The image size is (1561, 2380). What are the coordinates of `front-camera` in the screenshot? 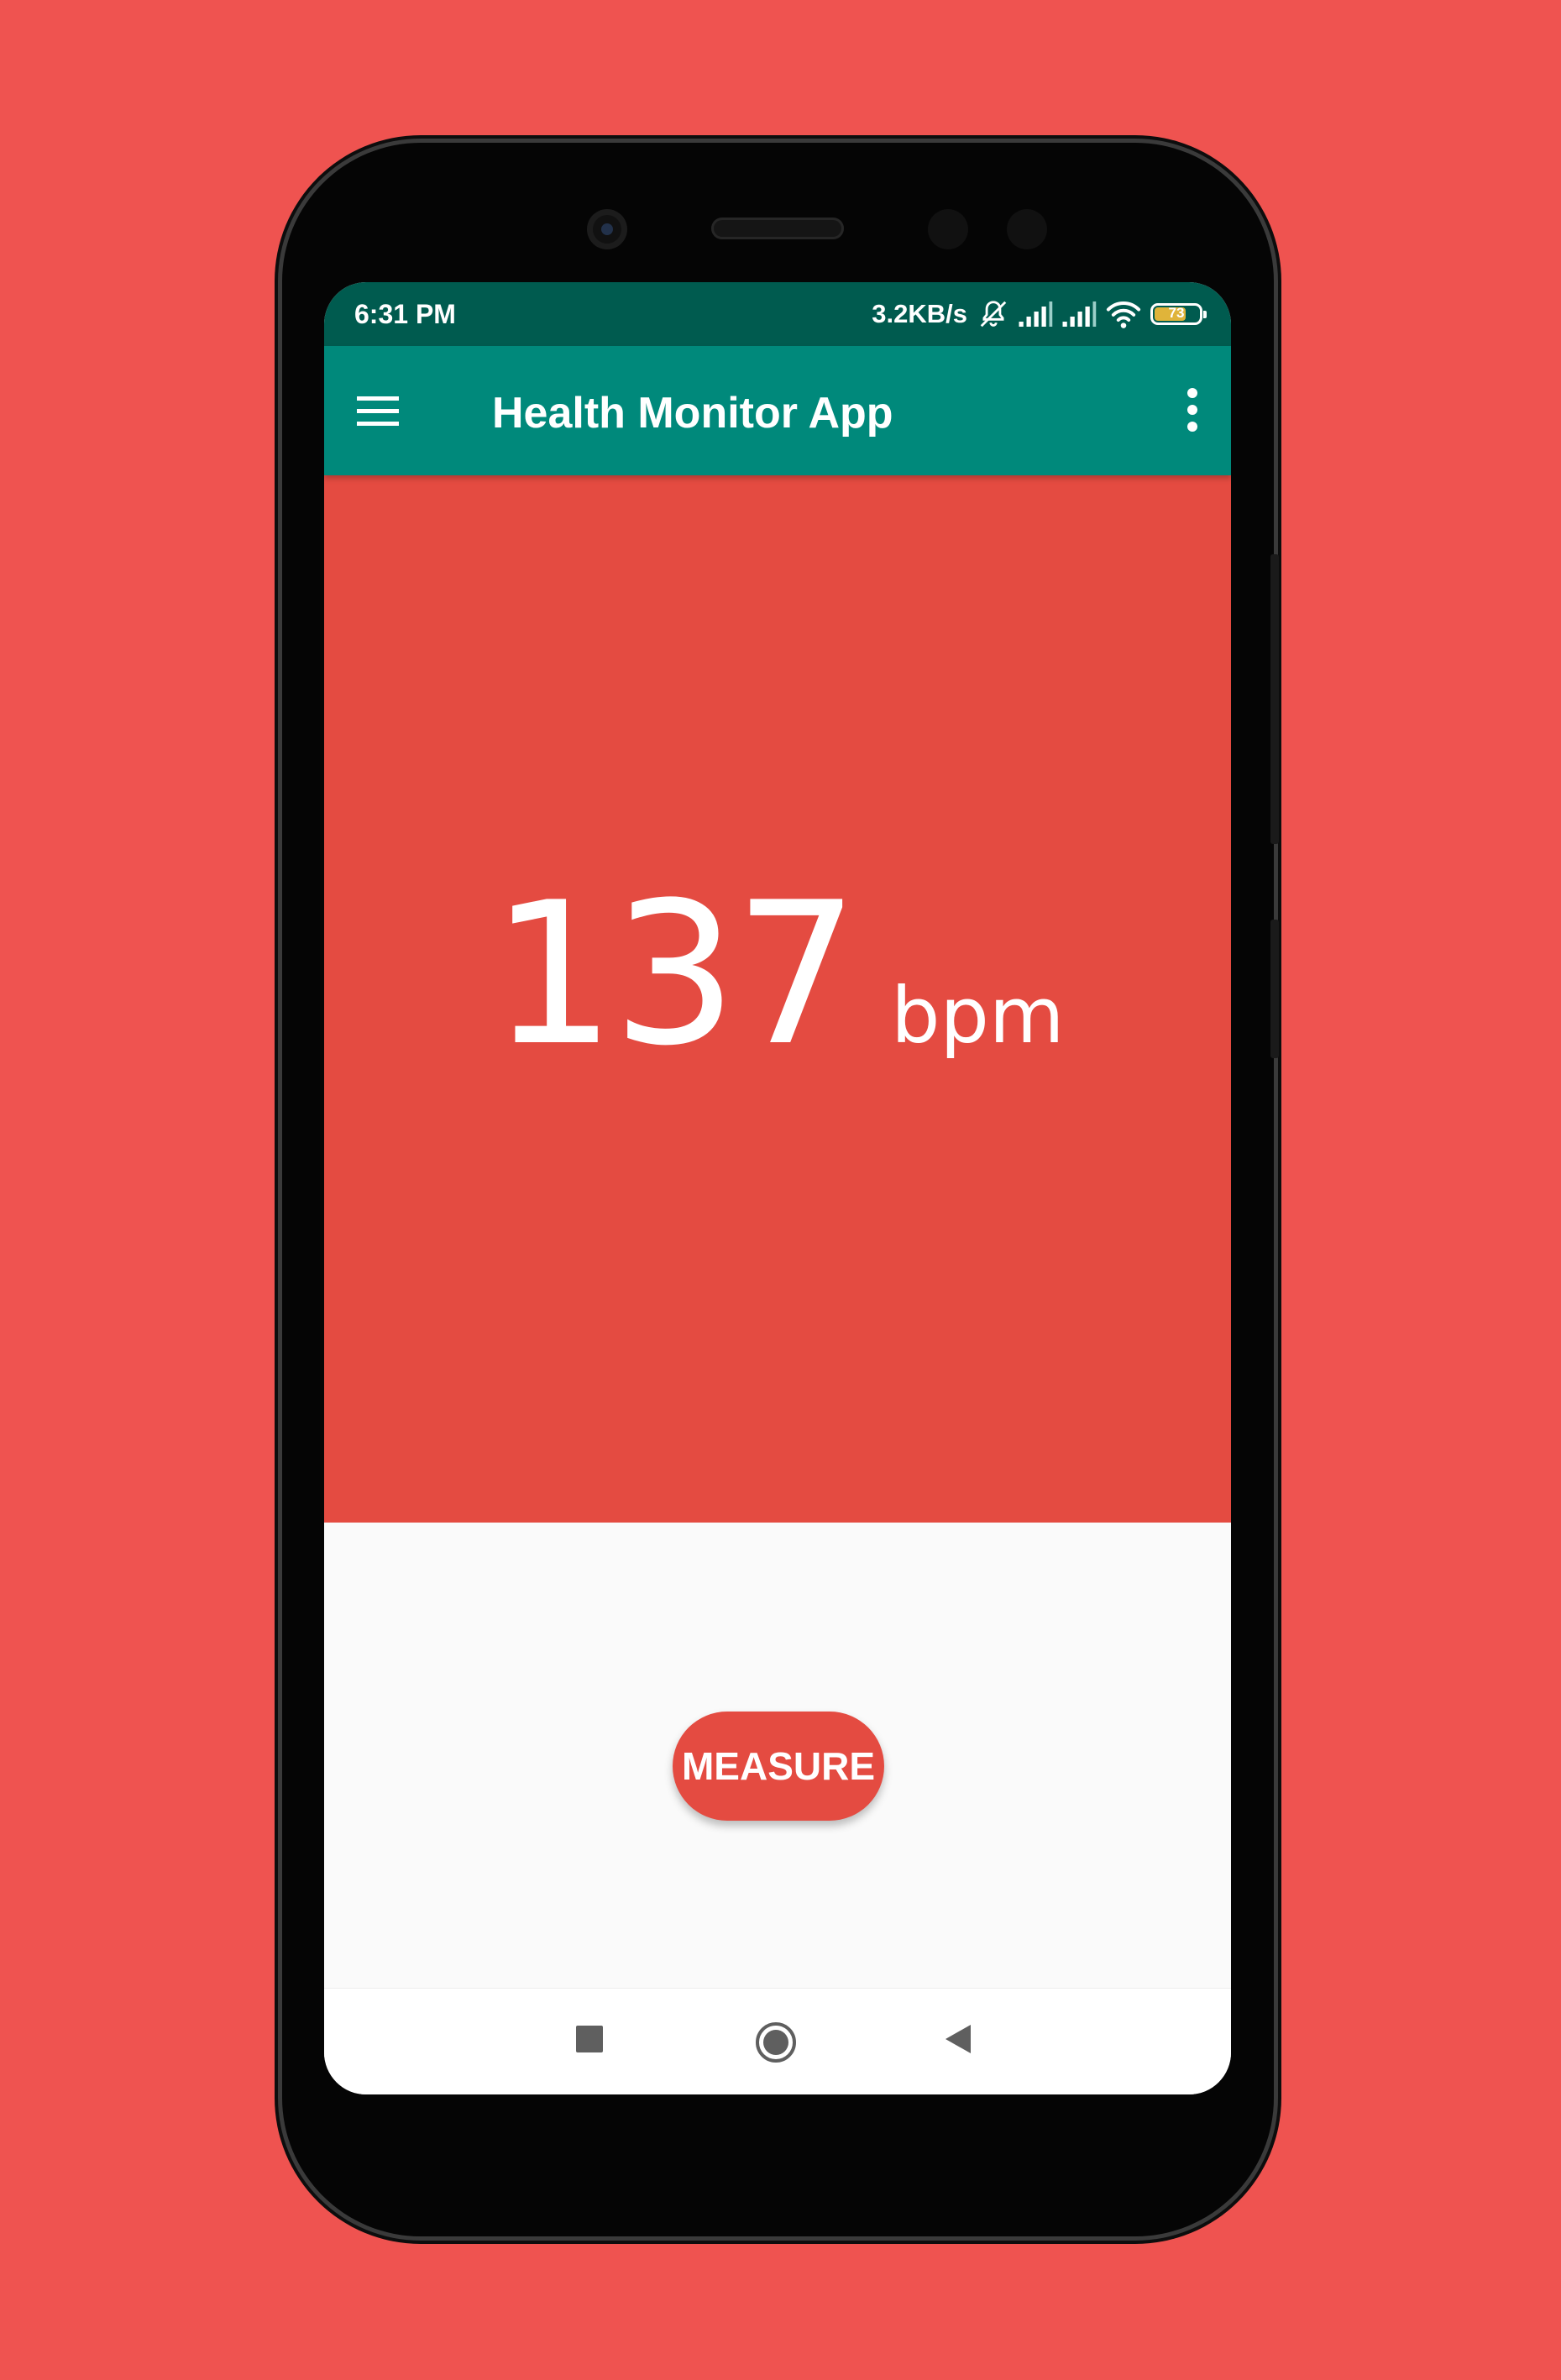 It's located at (607, 229).